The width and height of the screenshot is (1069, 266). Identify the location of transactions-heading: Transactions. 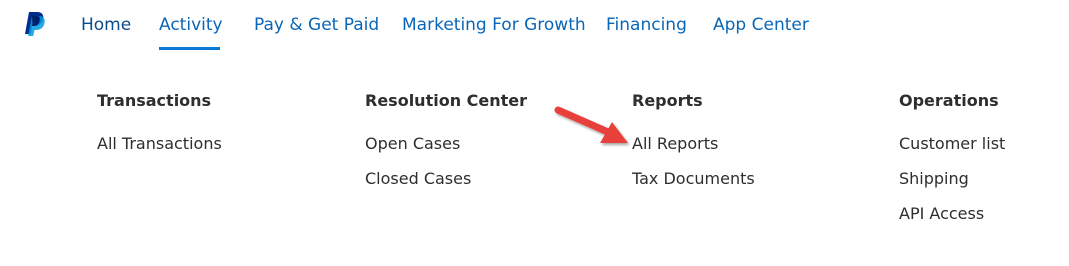
(154, 100).